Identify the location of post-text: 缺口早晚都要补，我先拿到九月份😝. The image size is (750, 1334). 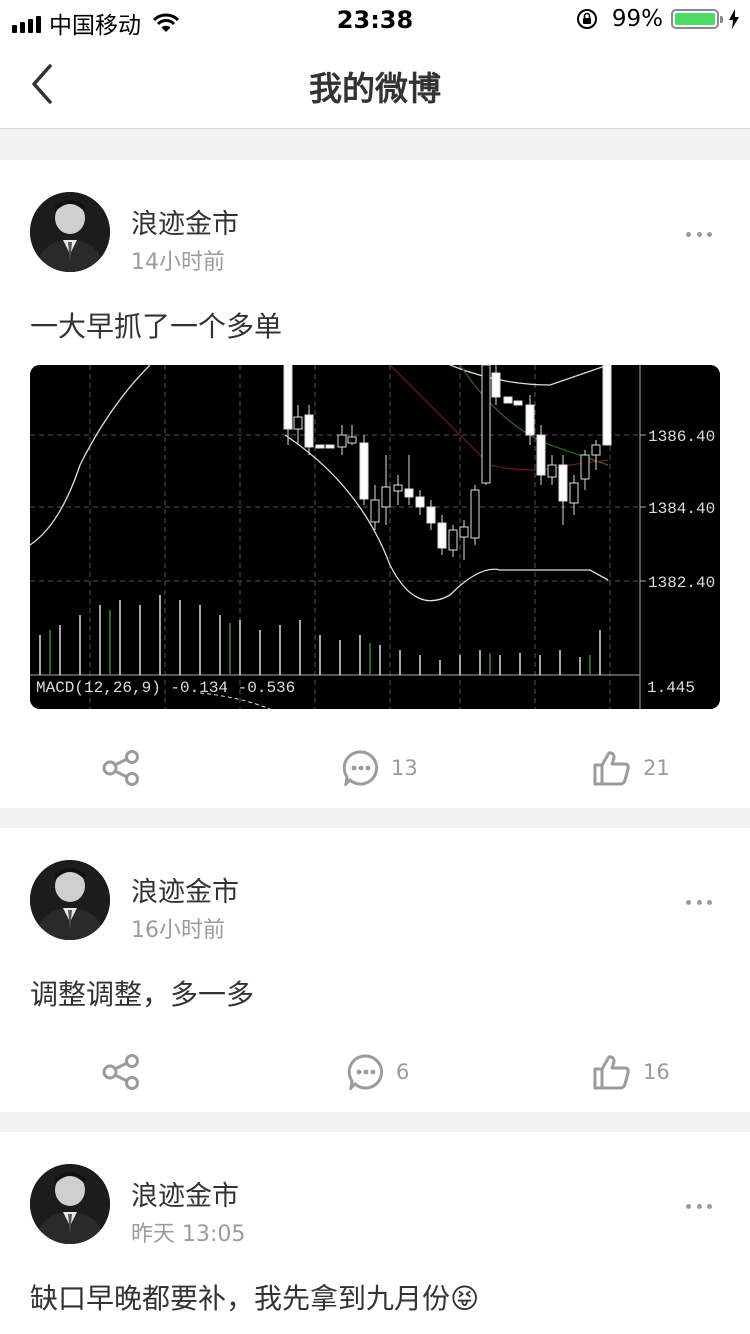
(375, 1297).